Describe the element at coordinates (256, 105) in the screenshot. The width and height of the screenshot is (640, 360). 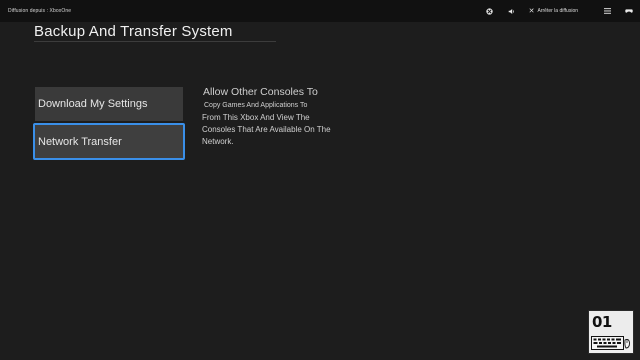
I see `description-line: Copy Games And Applications To` at that location.